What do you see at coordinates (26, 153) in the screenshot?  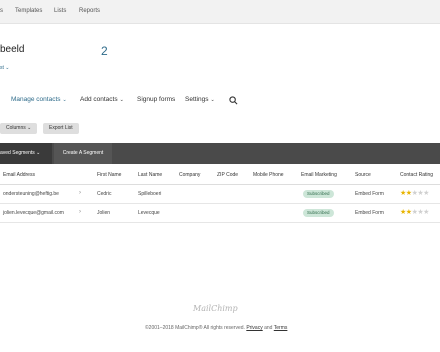 I see `saved-segments-button: aved Segments ⌄` at bounding box center [26, 153].